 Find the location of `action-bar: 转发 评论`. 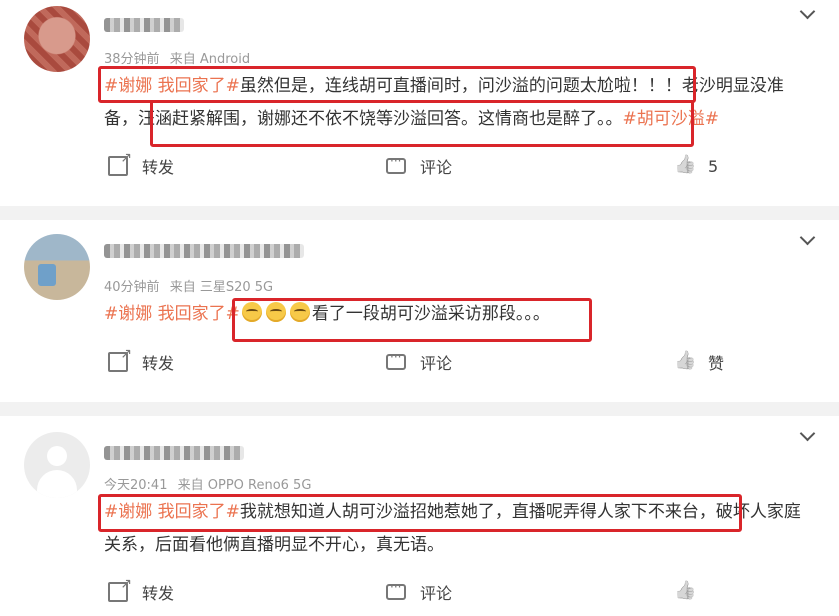

action-bar: 转发 评论 is located at coordinates (419, 591).